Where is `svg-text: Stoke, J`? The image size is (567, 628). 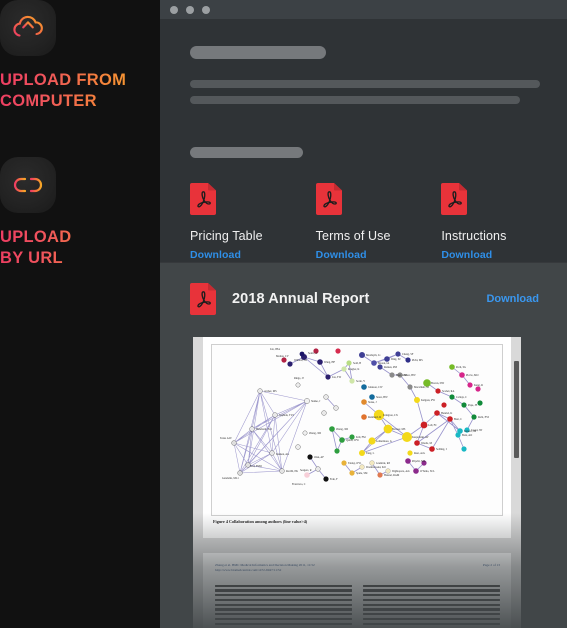
svg-text: Stoke, J is located at coordinates (372, 402).